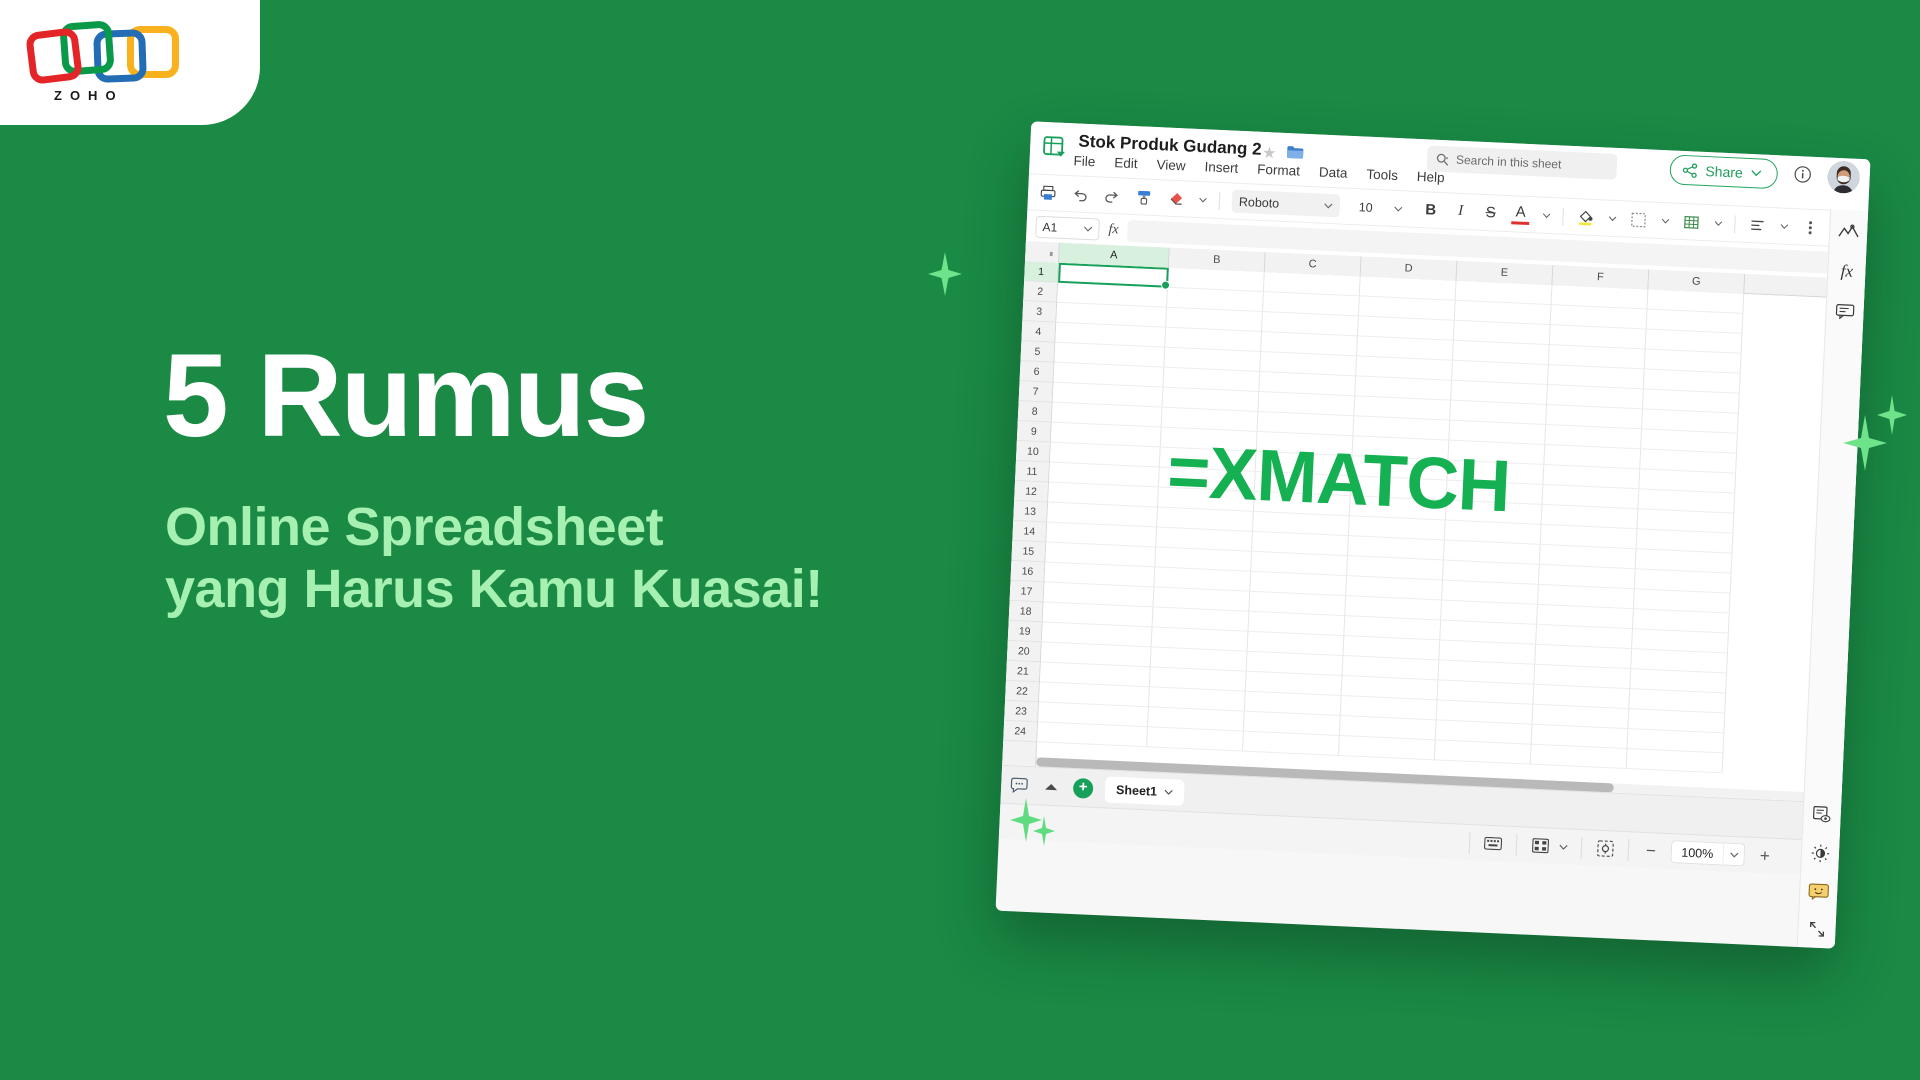  Describe the element at coordinates (1483, 752) in the screenshot. I see `cell-E24` at that location.